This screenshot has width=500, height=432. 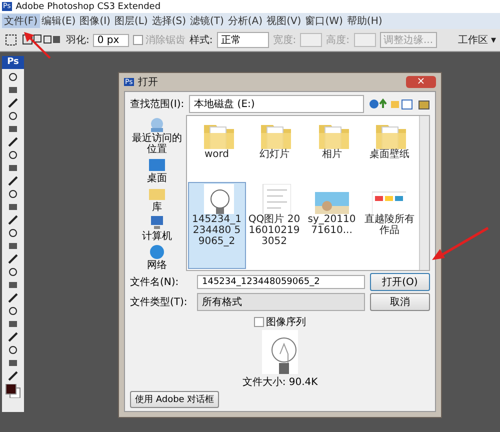 I want to click on navigation-icons-drawing, so click(x=391, y=104).